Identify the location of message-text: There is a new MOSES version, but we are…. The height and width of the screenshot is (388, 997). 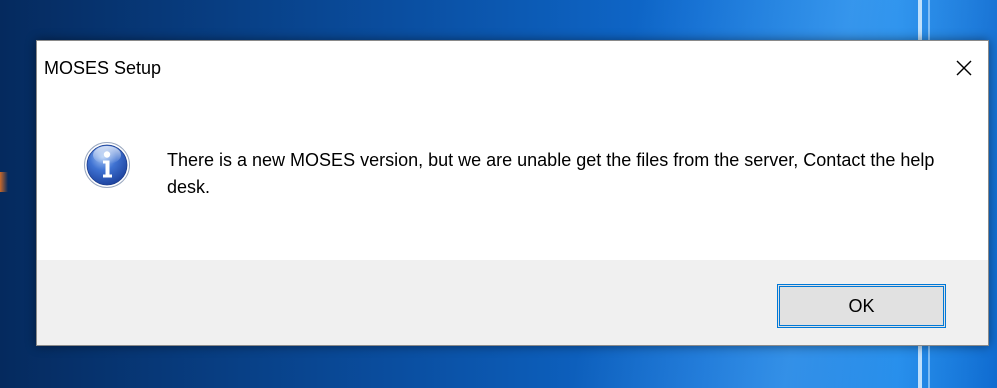
(551, 173).